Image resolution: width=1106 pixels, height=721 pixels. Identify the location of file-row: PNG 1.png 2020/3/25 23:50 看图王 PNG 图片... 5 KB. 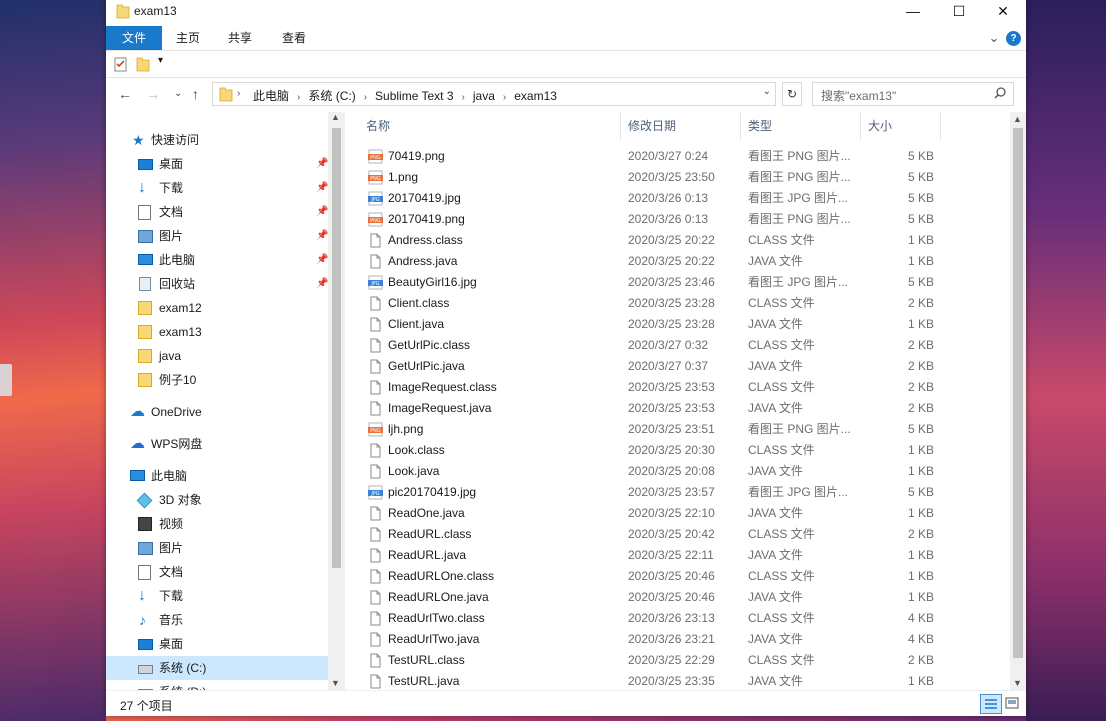
(678, 177).